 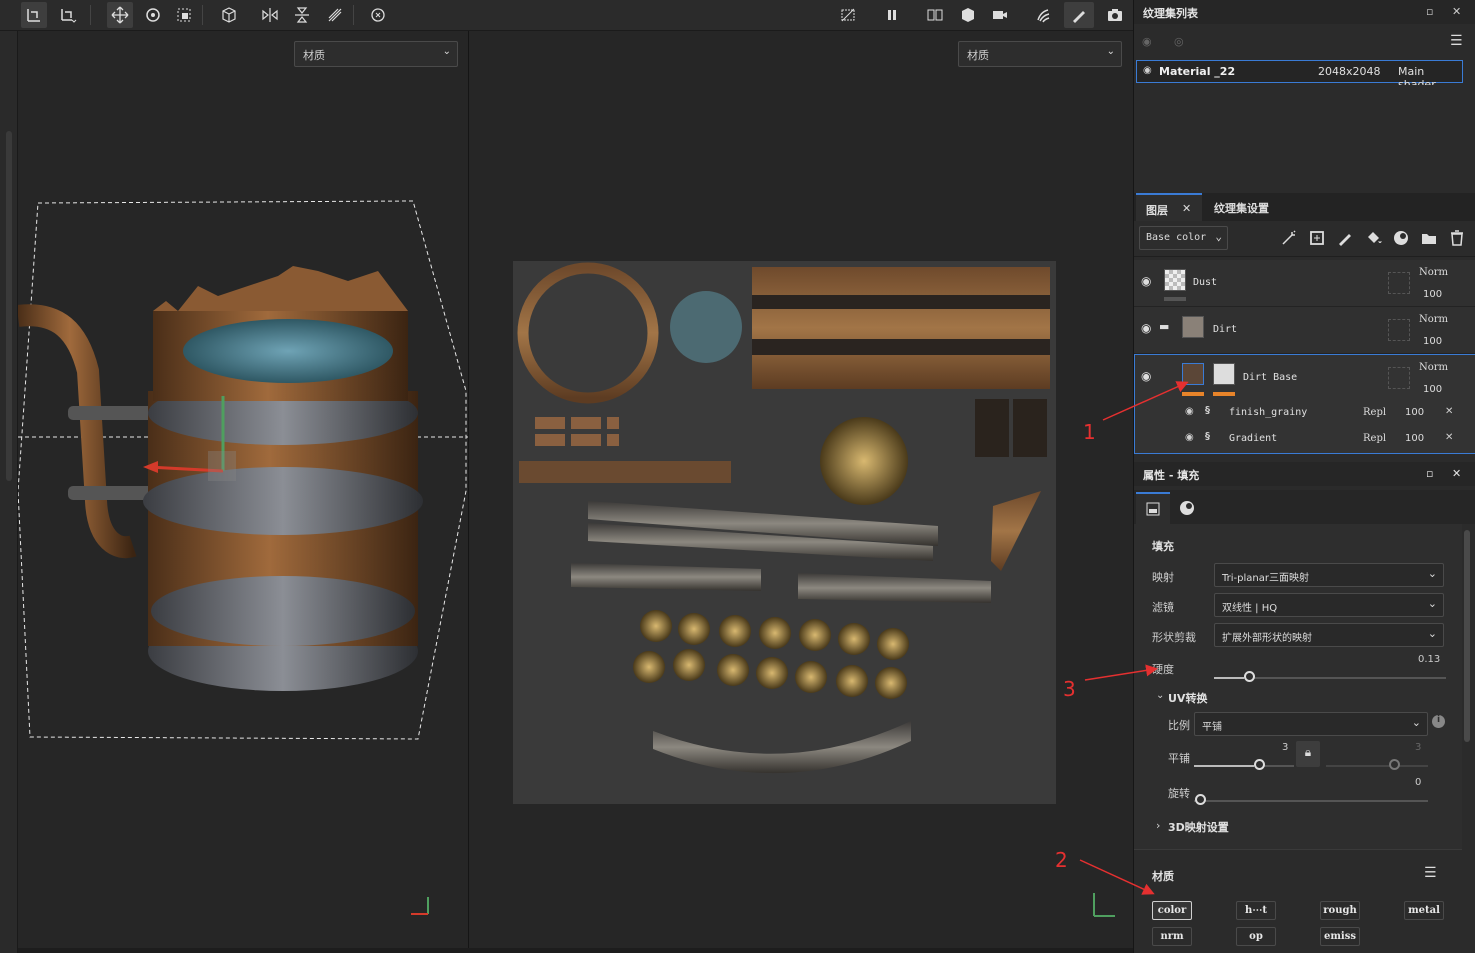 What do you see at coordinates (1169, 207) in the screenshot?
I see `tab-layers: 图层 ✕` at bounding box center [1169, 207].